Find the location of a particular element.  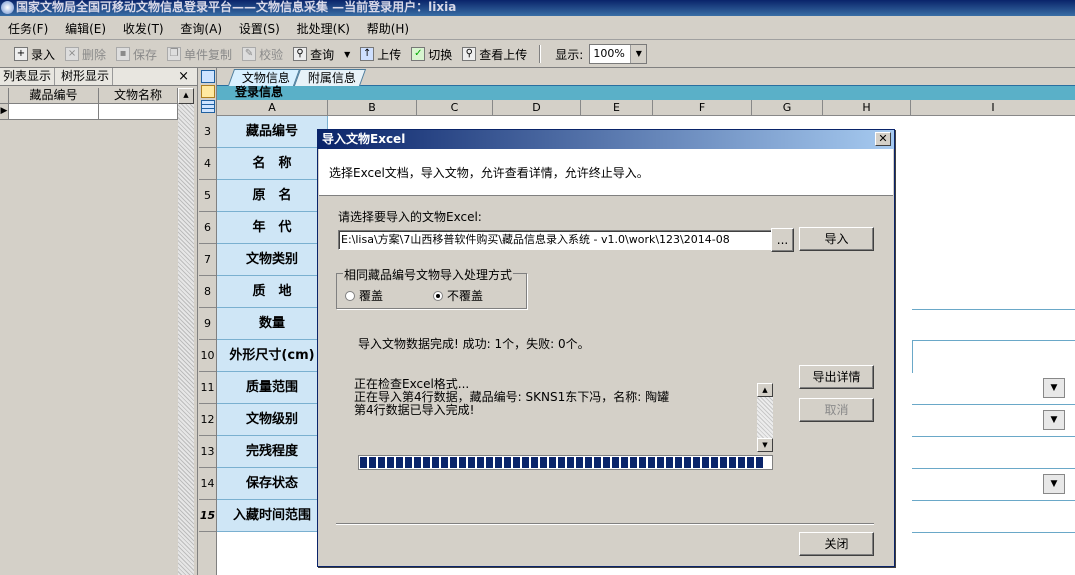

column-header-name: 文物名称 is located at coordinates (138, 96).